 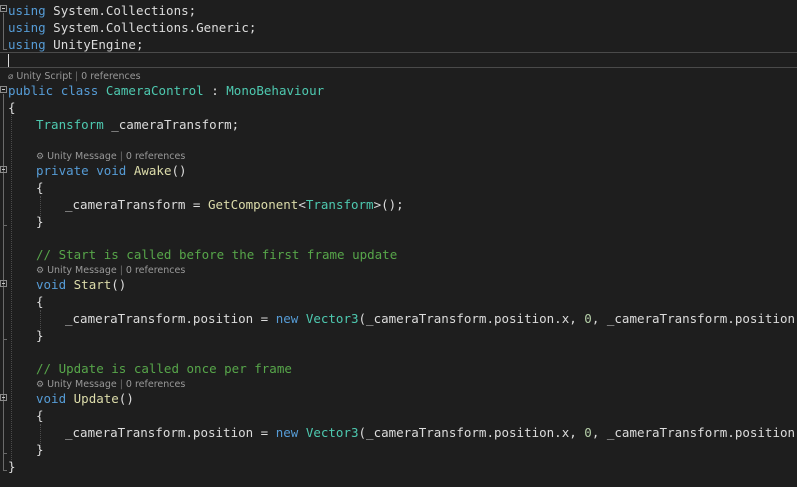 I want to click on method-name: Update, so click(x=96, y=398).